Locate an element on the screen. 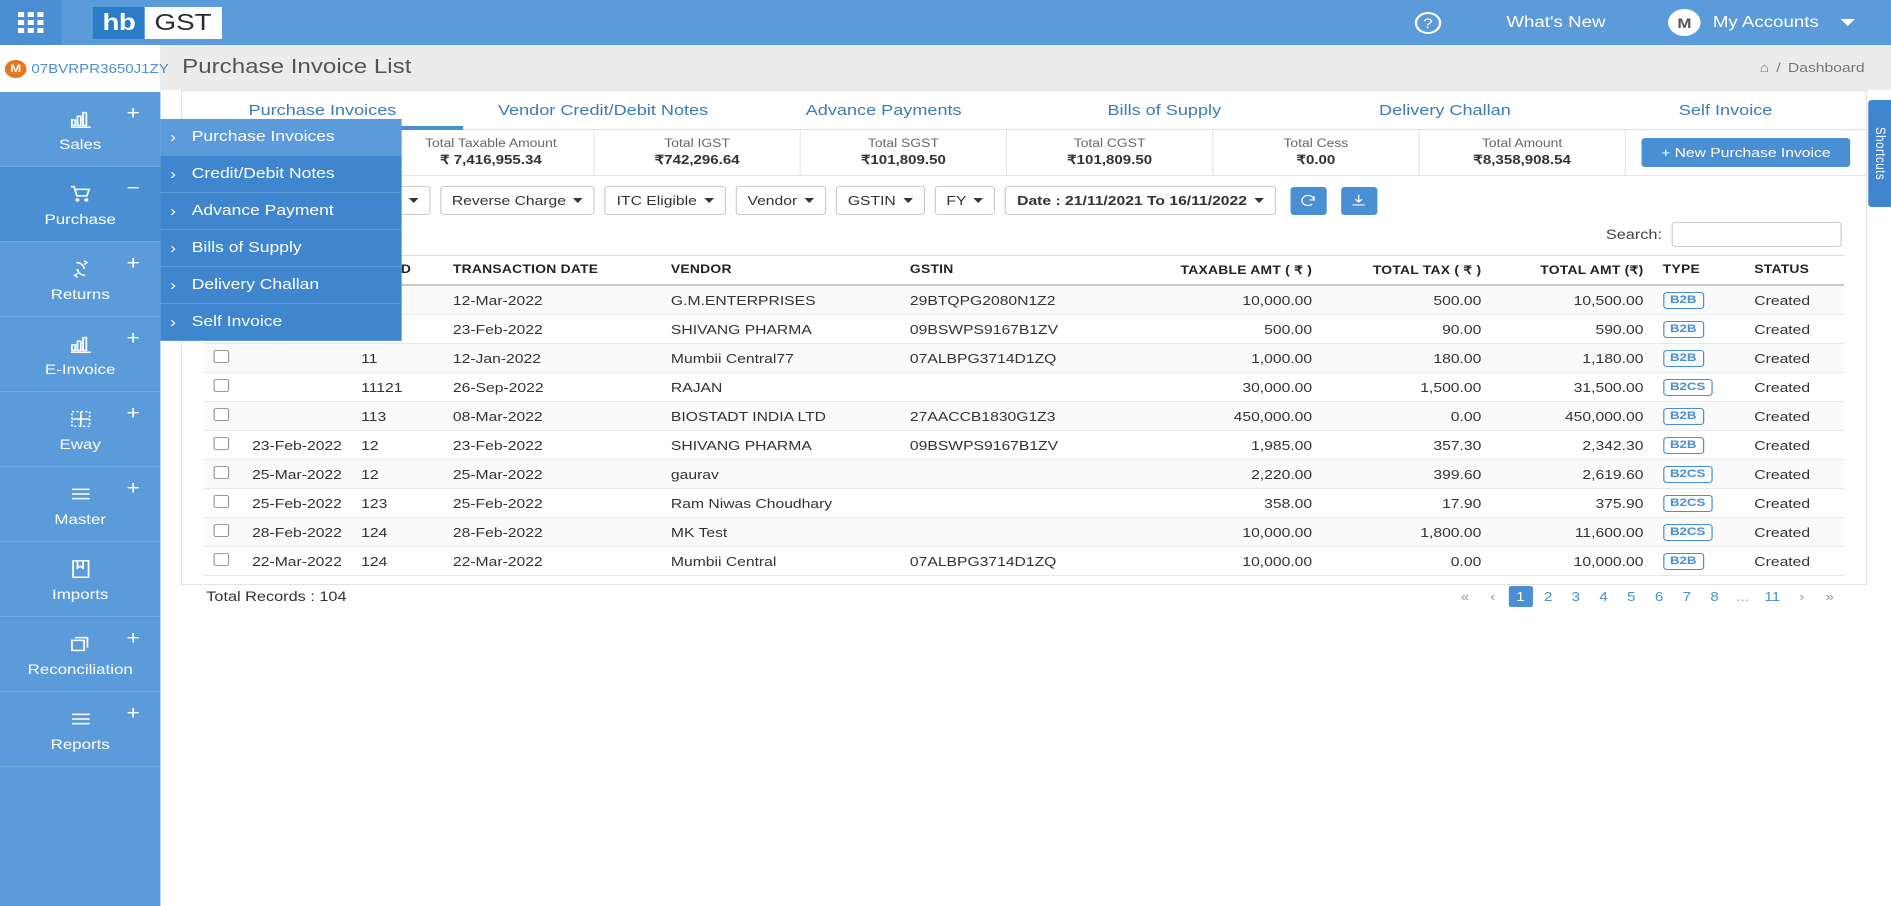 The height and width of the screenshot is (906, 1891). collapse-minus-icon: − is located at coordinates (133, 188).